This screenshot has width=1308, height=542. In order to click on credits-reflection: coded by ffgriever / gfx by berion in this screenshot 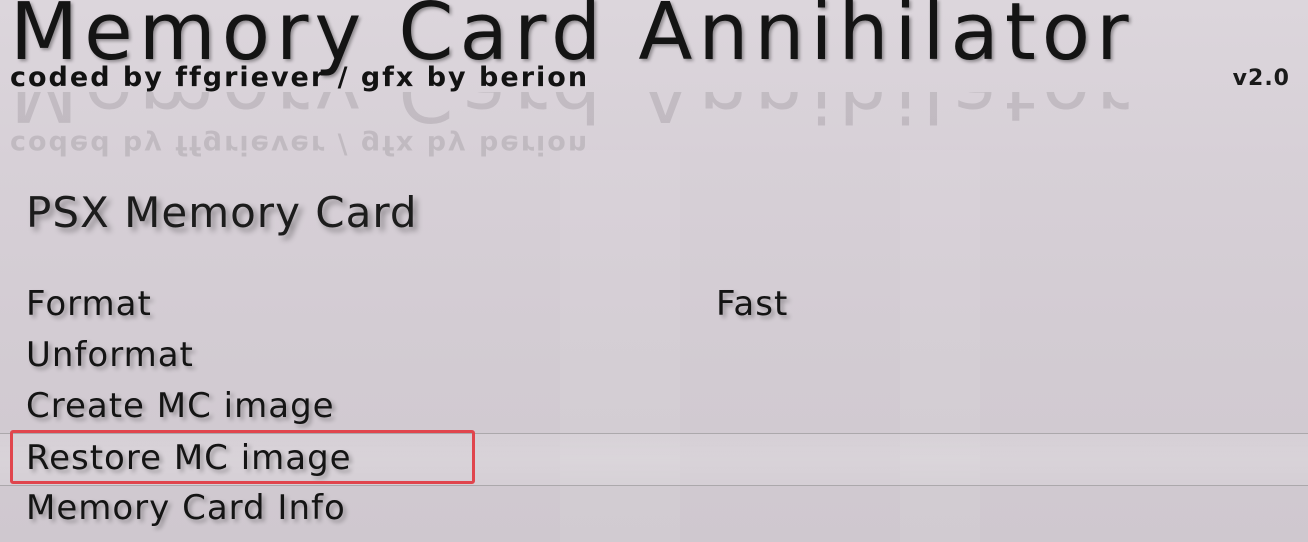, I will do `click(300, 144)`.